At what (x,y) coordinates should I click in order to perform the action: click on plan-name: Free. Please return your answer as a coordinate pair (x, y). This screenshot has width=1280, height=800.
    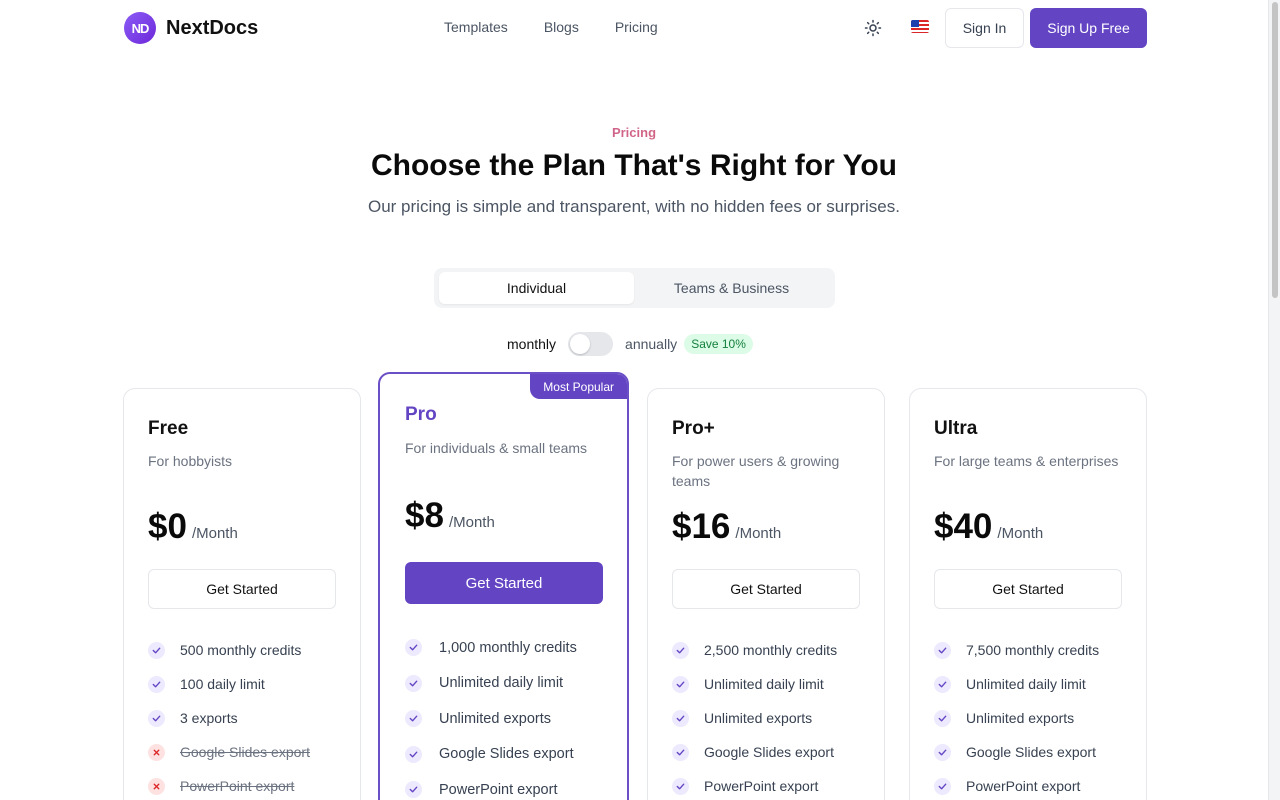
    Looking at the image, I should click on (168, 428).